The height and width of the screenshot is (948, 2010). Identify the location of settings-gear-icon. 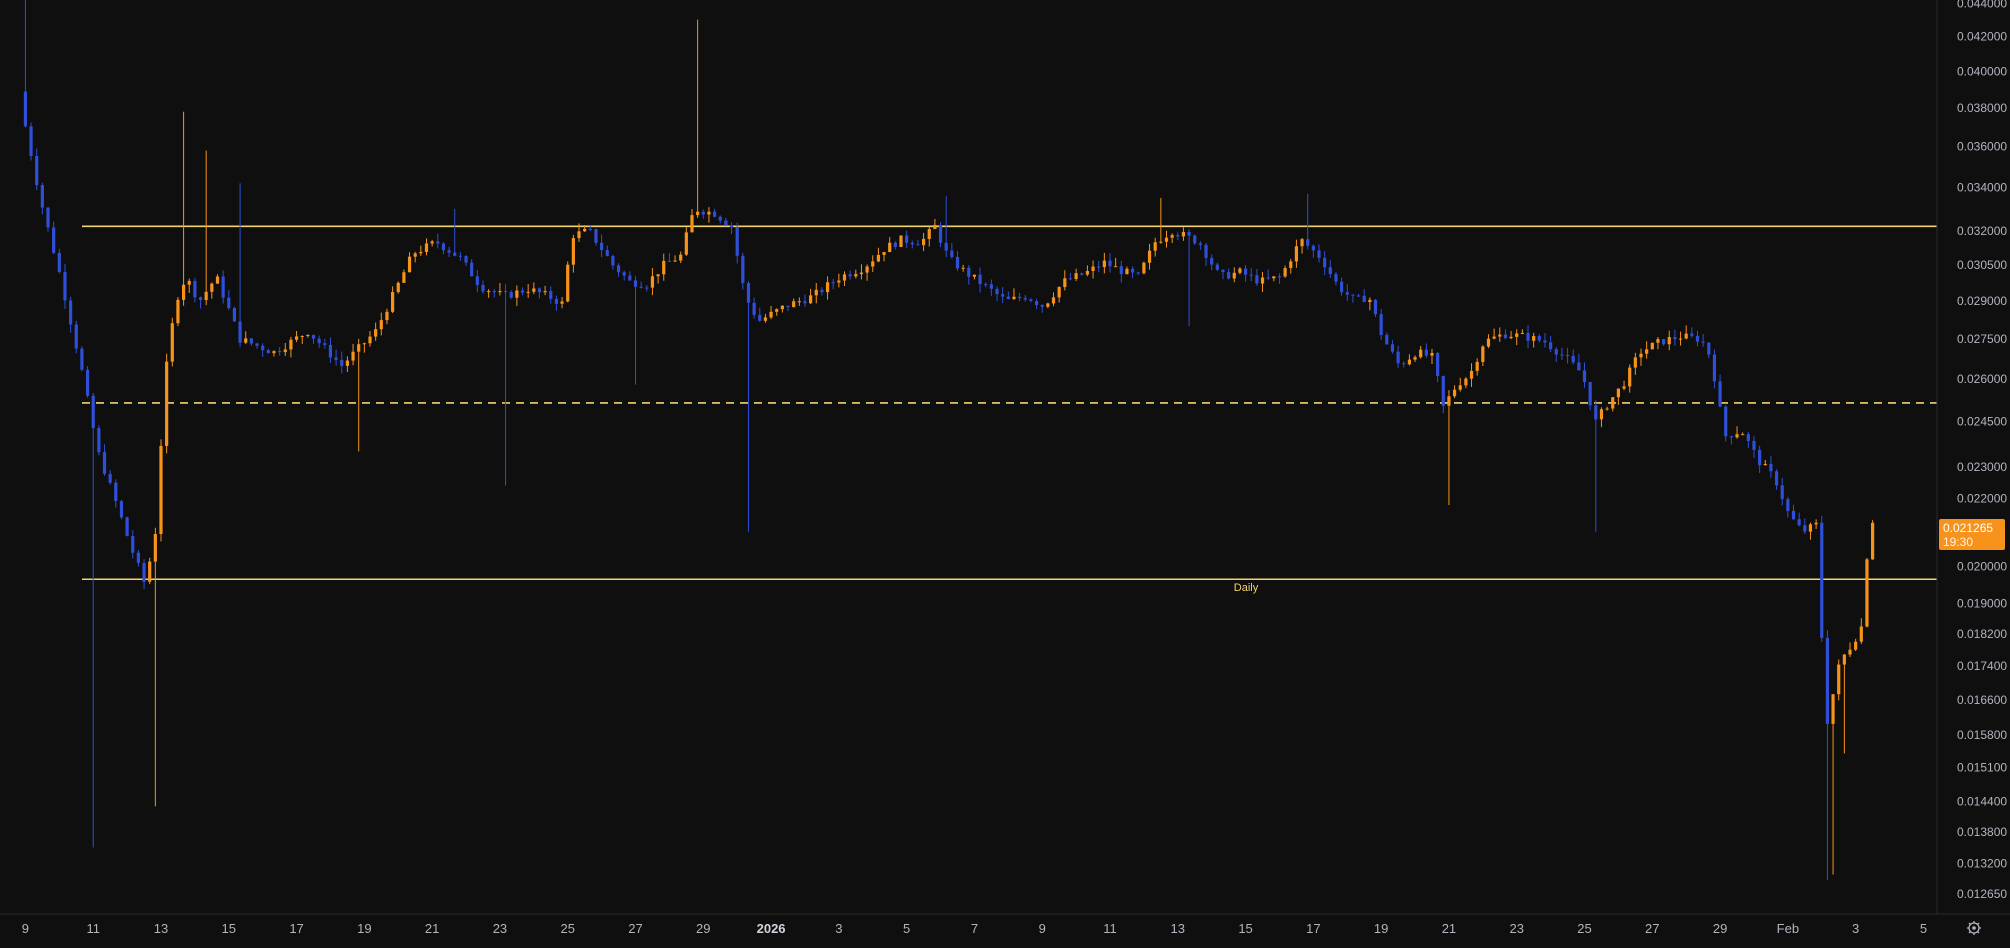
(1974, 928).